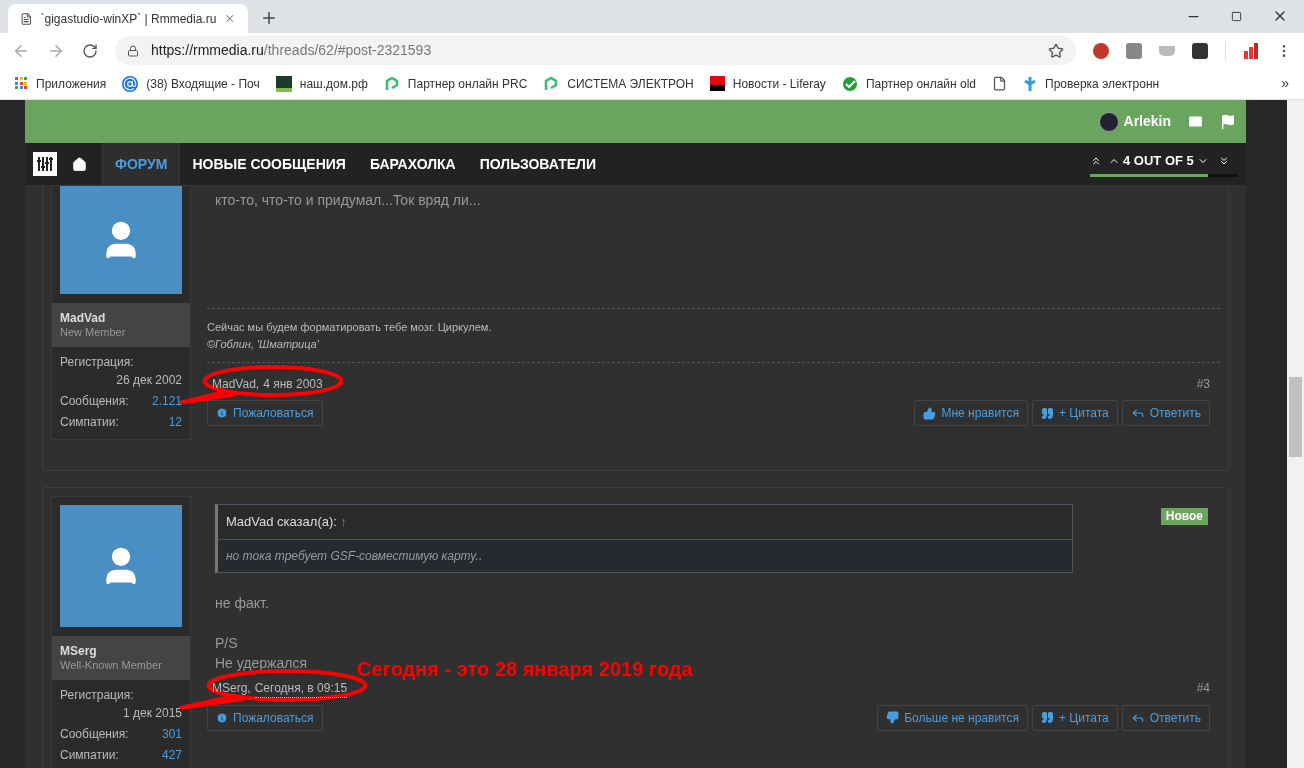  What do you see at coordinates (79, 164) in the screenshot?
I see `home-icon` at bounding box center [79, 164].